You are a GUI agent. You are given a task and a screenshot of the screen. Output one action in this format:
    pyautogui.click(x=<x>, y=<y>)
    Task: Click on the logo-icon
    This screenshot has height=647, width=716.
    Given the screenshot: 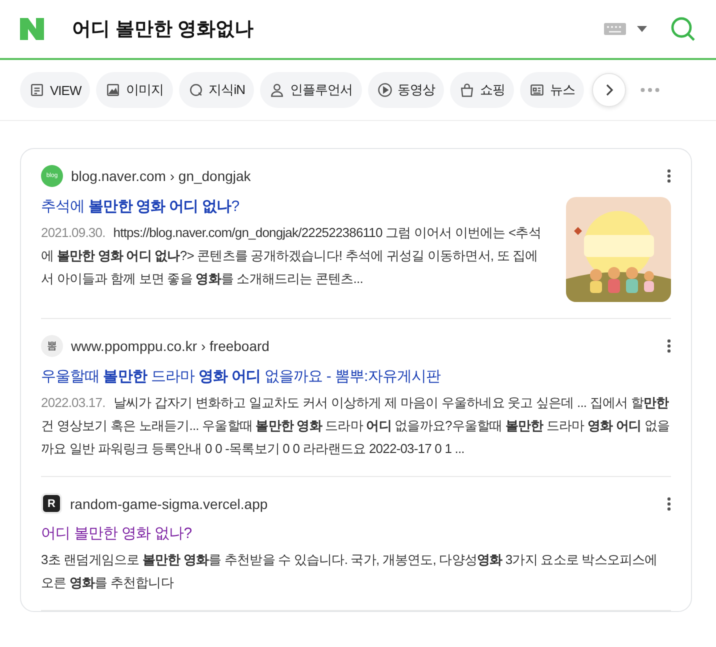 What is the action you would take?
    pyautogui.click(x=32, y=29)
    